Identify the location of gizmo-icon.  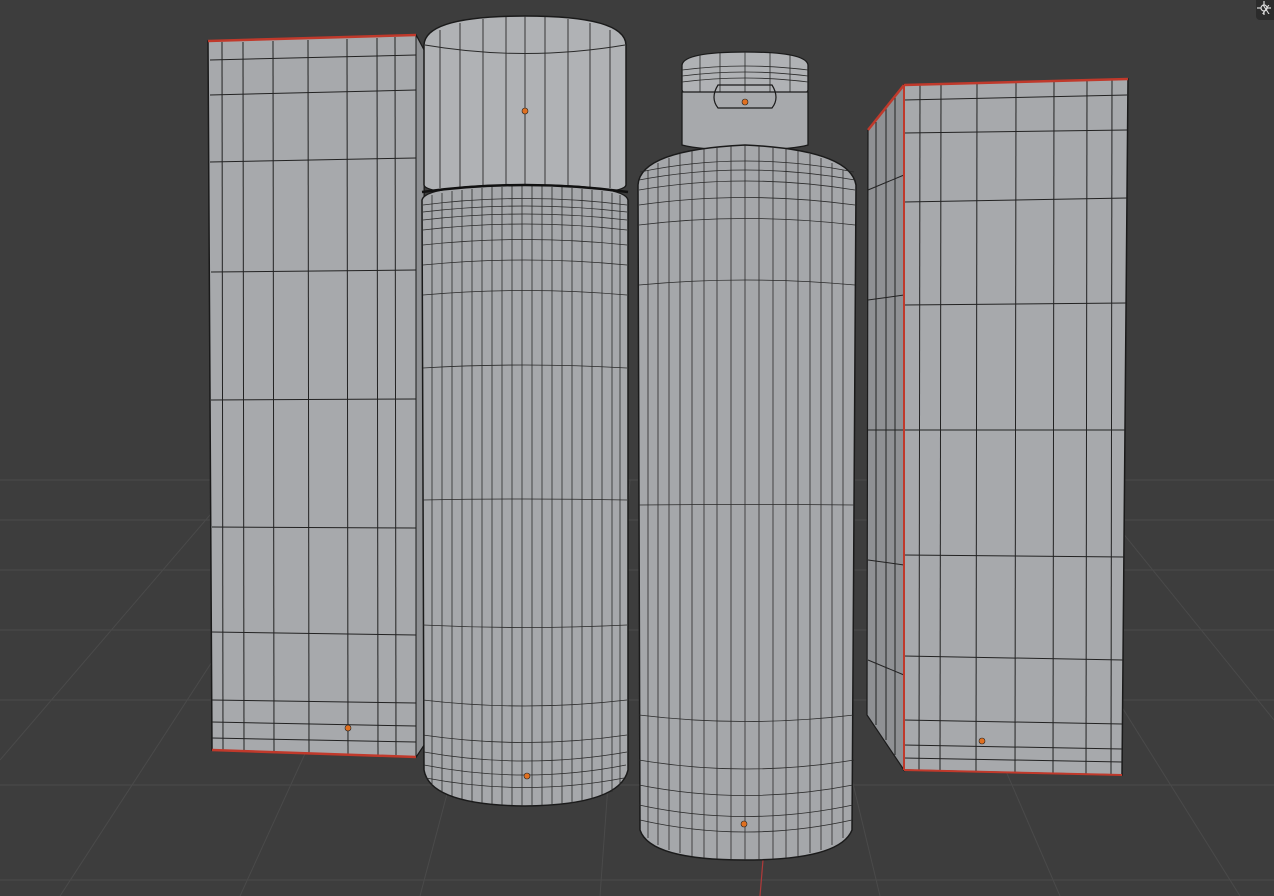
(1263, 8).